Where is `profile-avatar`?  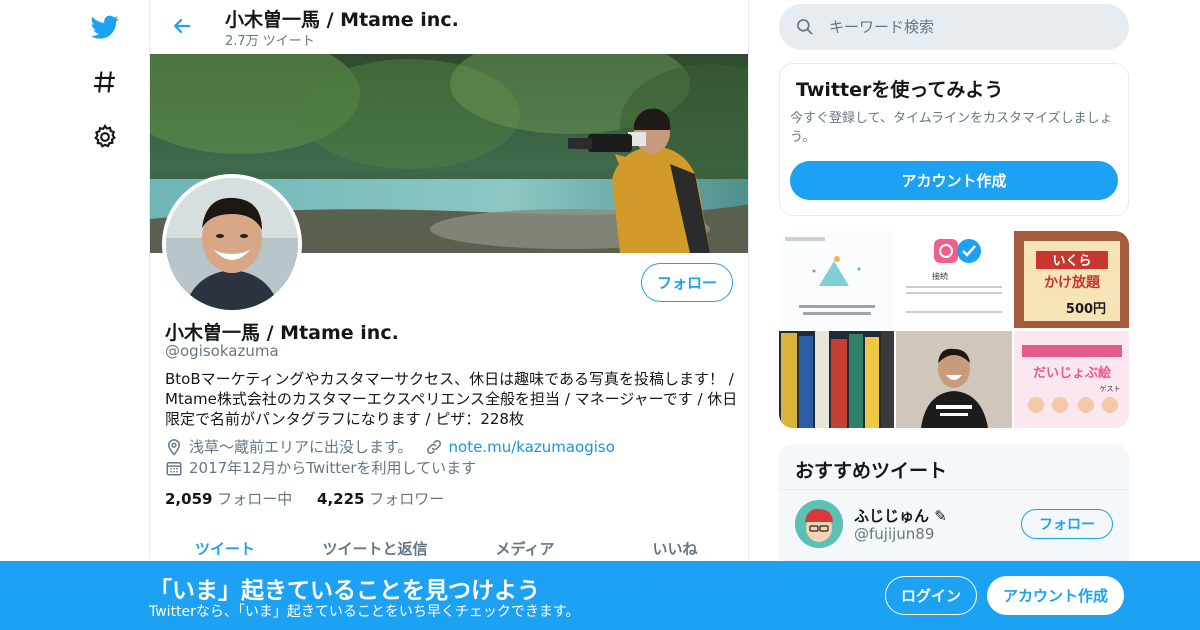 profile-avatar is located at coordinates (232, 244).